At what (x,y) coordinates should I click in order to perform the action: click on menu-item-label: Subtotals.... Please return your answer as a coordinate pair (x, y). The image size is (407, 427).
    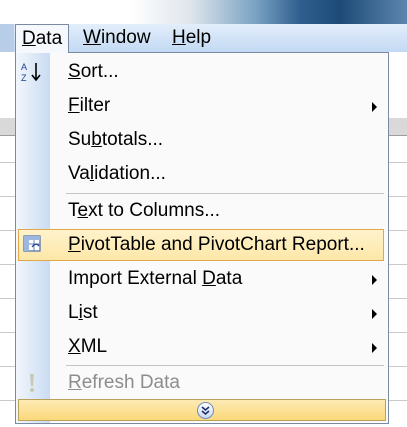
    Looking at the image, I should click on (116, 139).